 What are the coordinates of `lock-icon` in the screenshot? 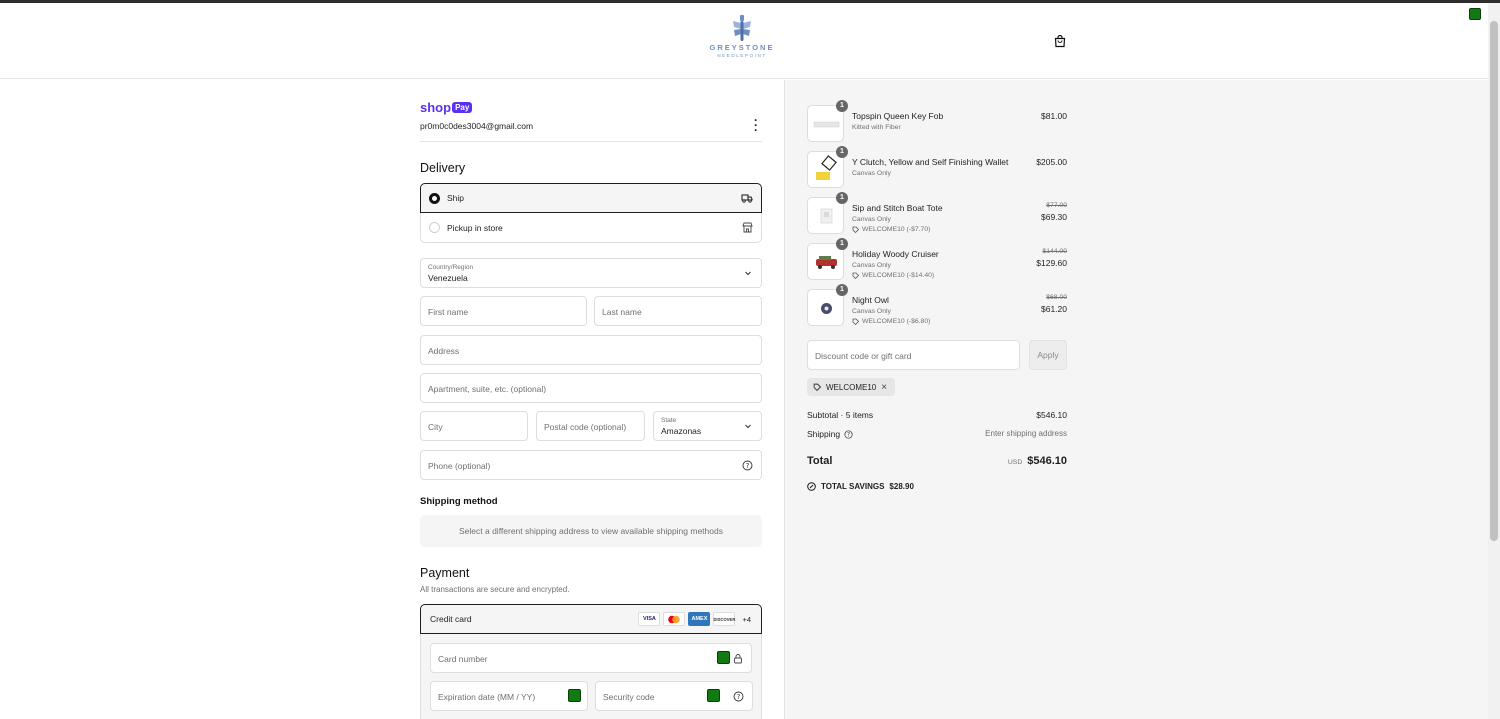 It's located at (738, 659).